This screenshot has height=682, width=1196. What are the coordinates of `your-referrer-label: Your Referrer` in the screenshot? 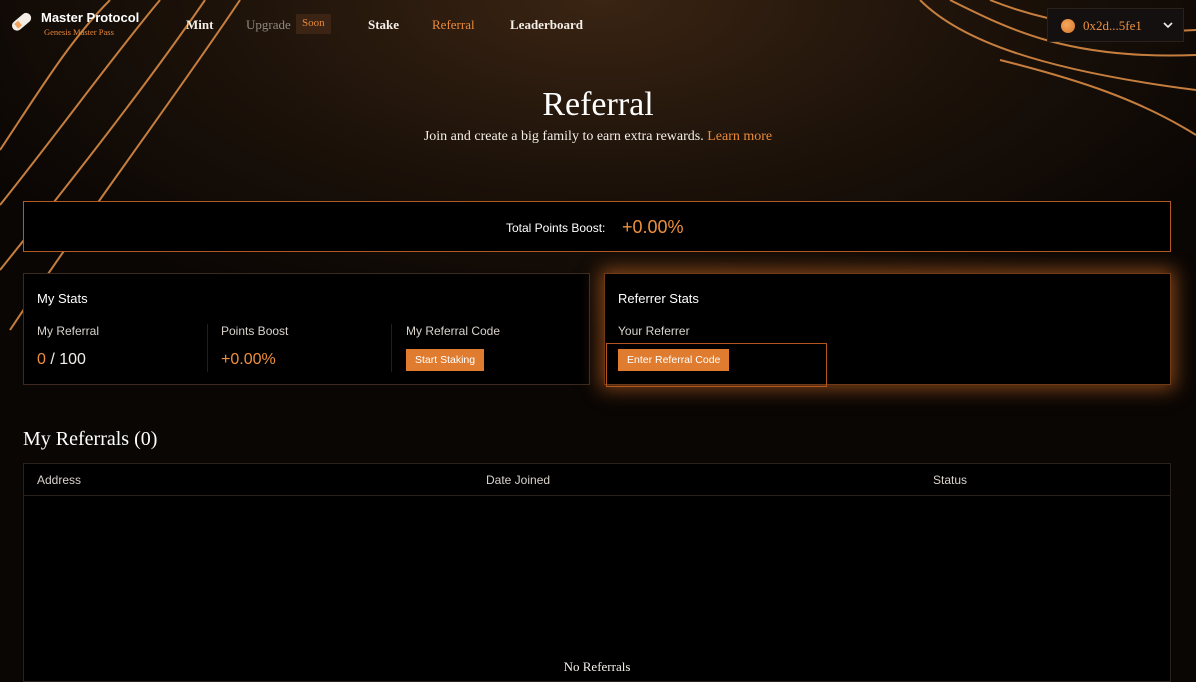 It's located at (654, 331).